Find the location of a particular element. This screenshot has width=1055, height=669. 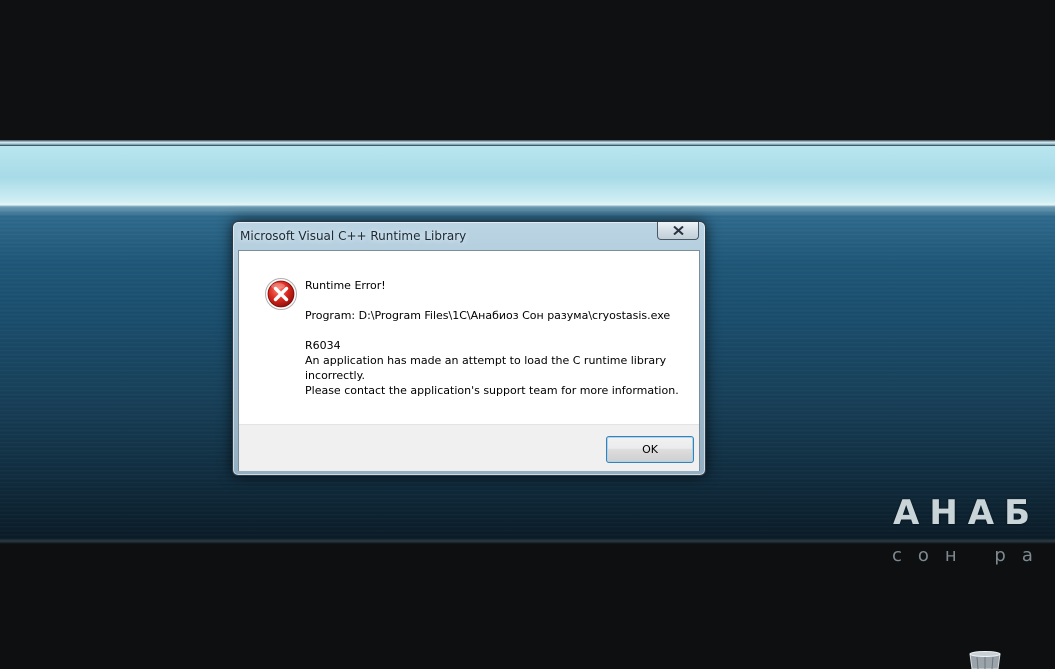

close-x-icon is located at coordinates (678, 230).